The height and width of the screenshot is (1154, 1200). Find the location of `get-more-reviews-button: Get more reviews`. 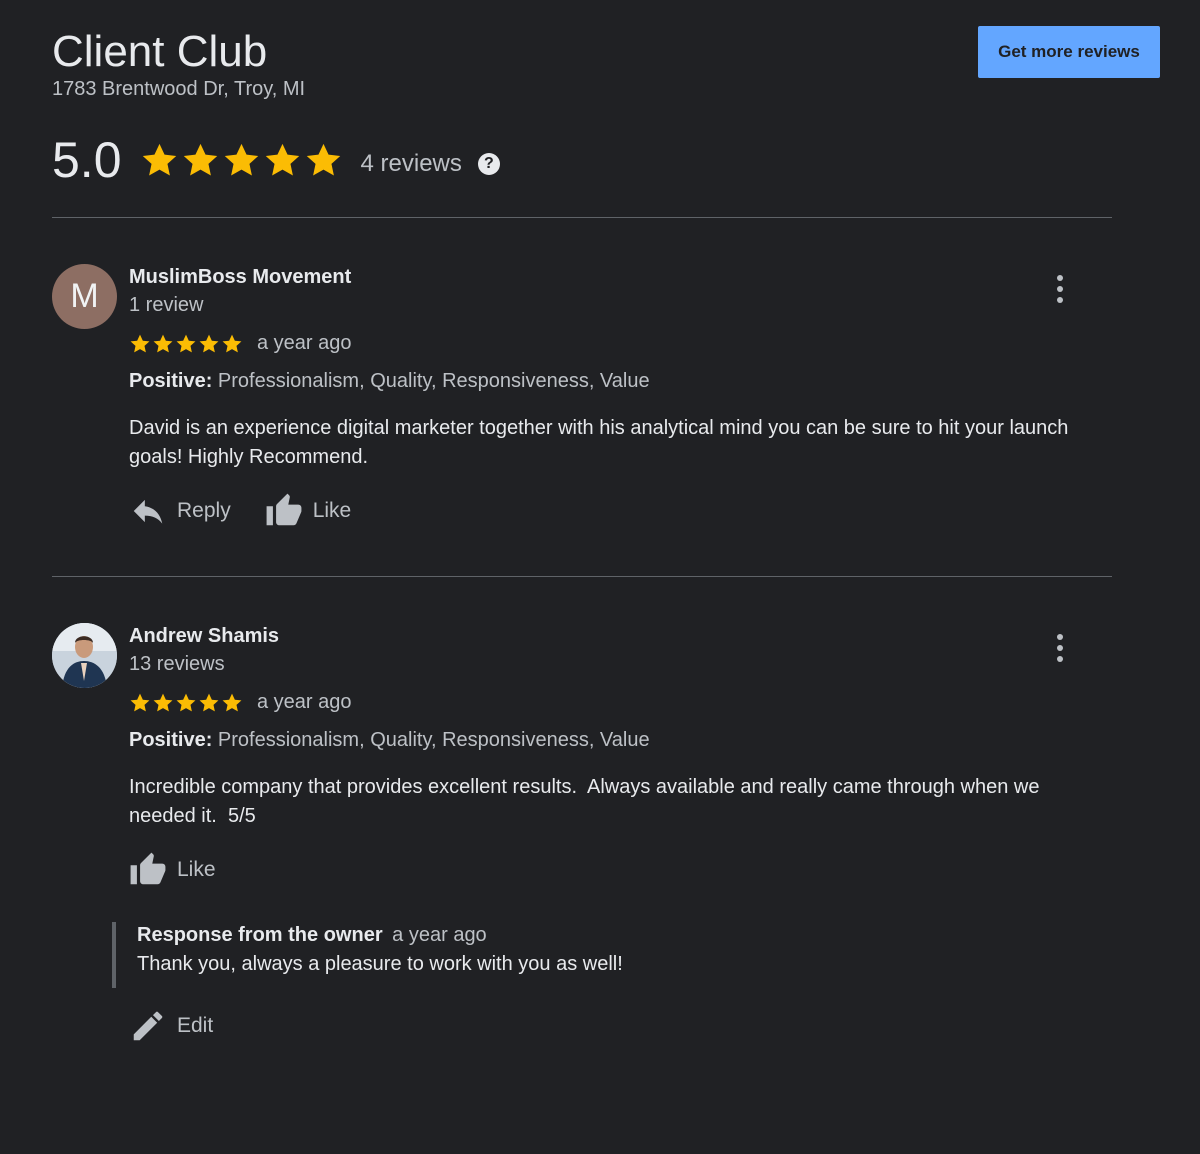

get-more-reviews-button: Get more reviews is located at coordinates (1069, 52).